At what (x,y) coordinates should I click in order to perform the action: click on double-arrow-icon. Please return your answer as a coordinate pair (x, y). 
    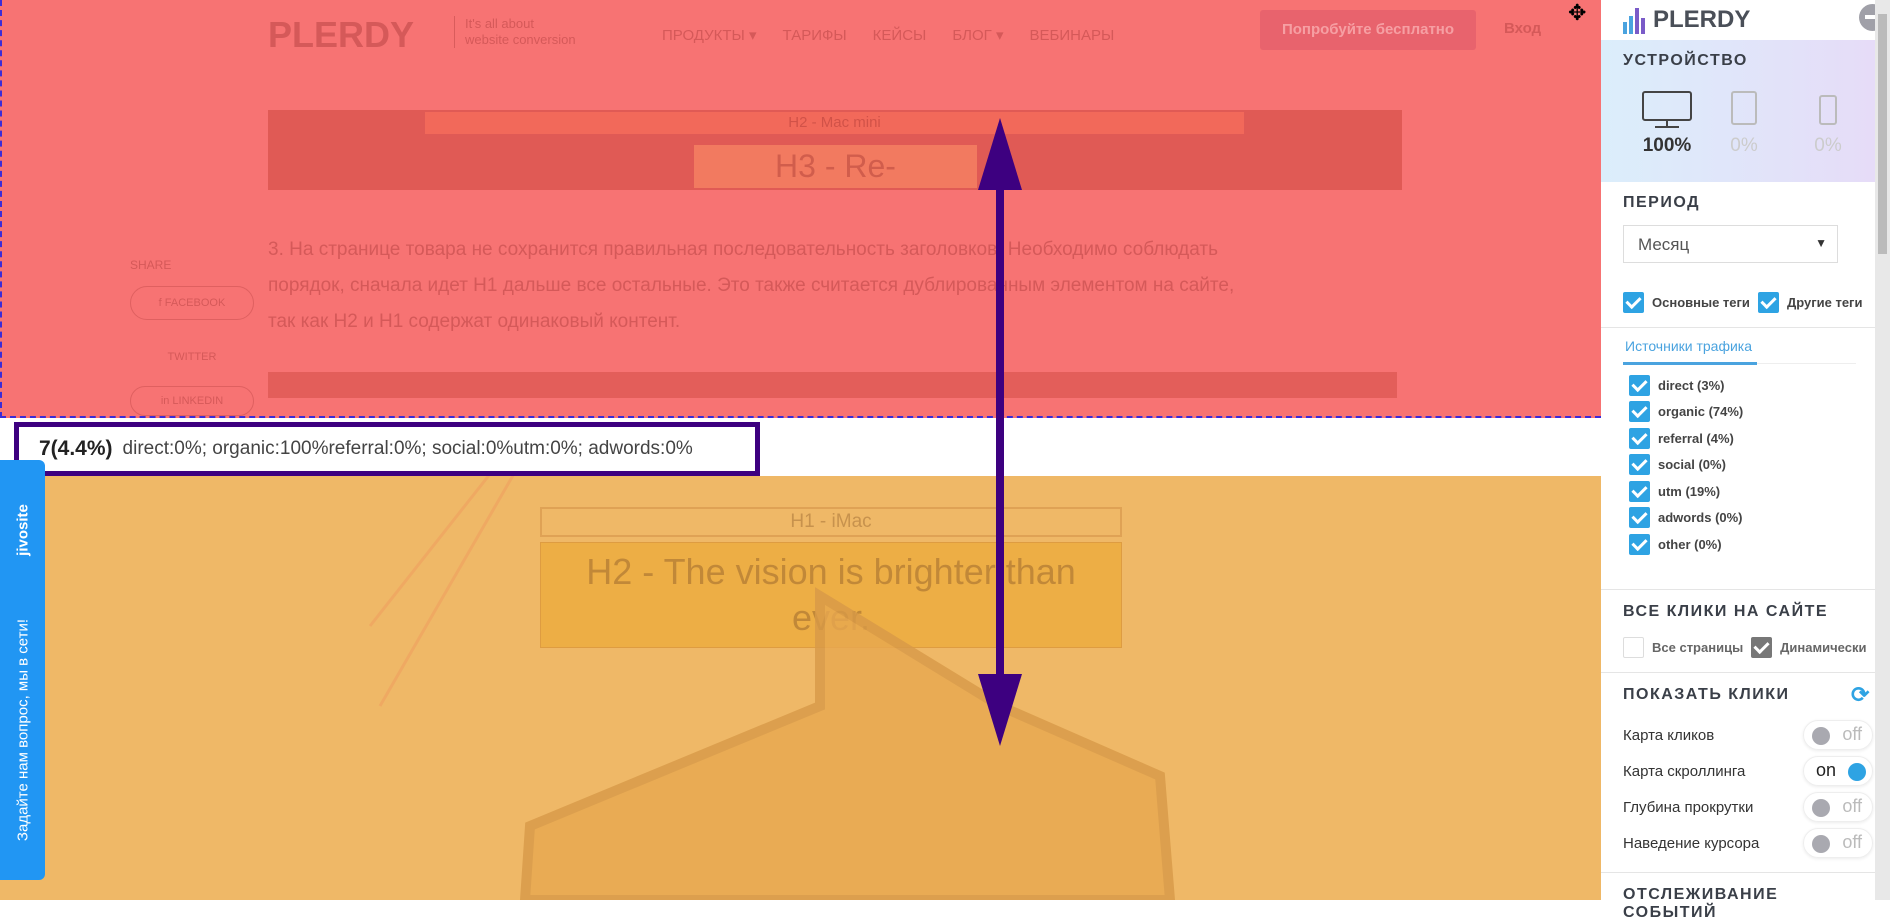
    Looking at the image, I should click on (1000, 432).